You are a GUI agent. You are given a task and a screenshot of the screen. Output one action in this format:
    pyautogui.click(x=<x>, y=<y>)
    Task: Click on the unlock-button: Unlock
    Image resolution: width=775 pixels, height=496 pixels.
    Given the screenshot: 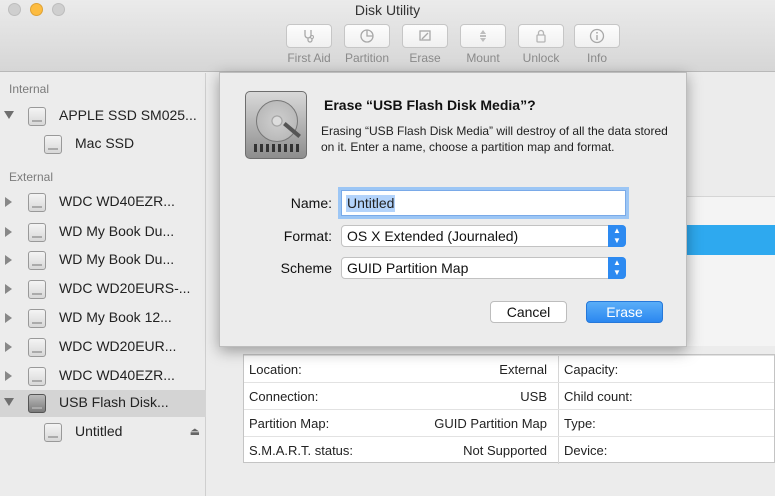 What is the action you would take?
    pyautogui.click(x=541, y=44)
    